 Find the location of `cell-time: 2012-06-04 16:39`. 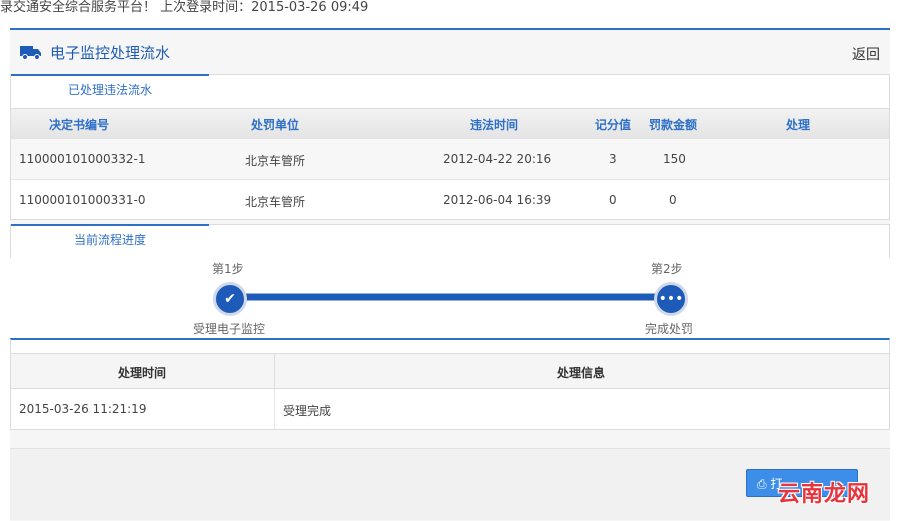

cell-time: 2012-06-04 16:39 is located at coordinates (497, 200).